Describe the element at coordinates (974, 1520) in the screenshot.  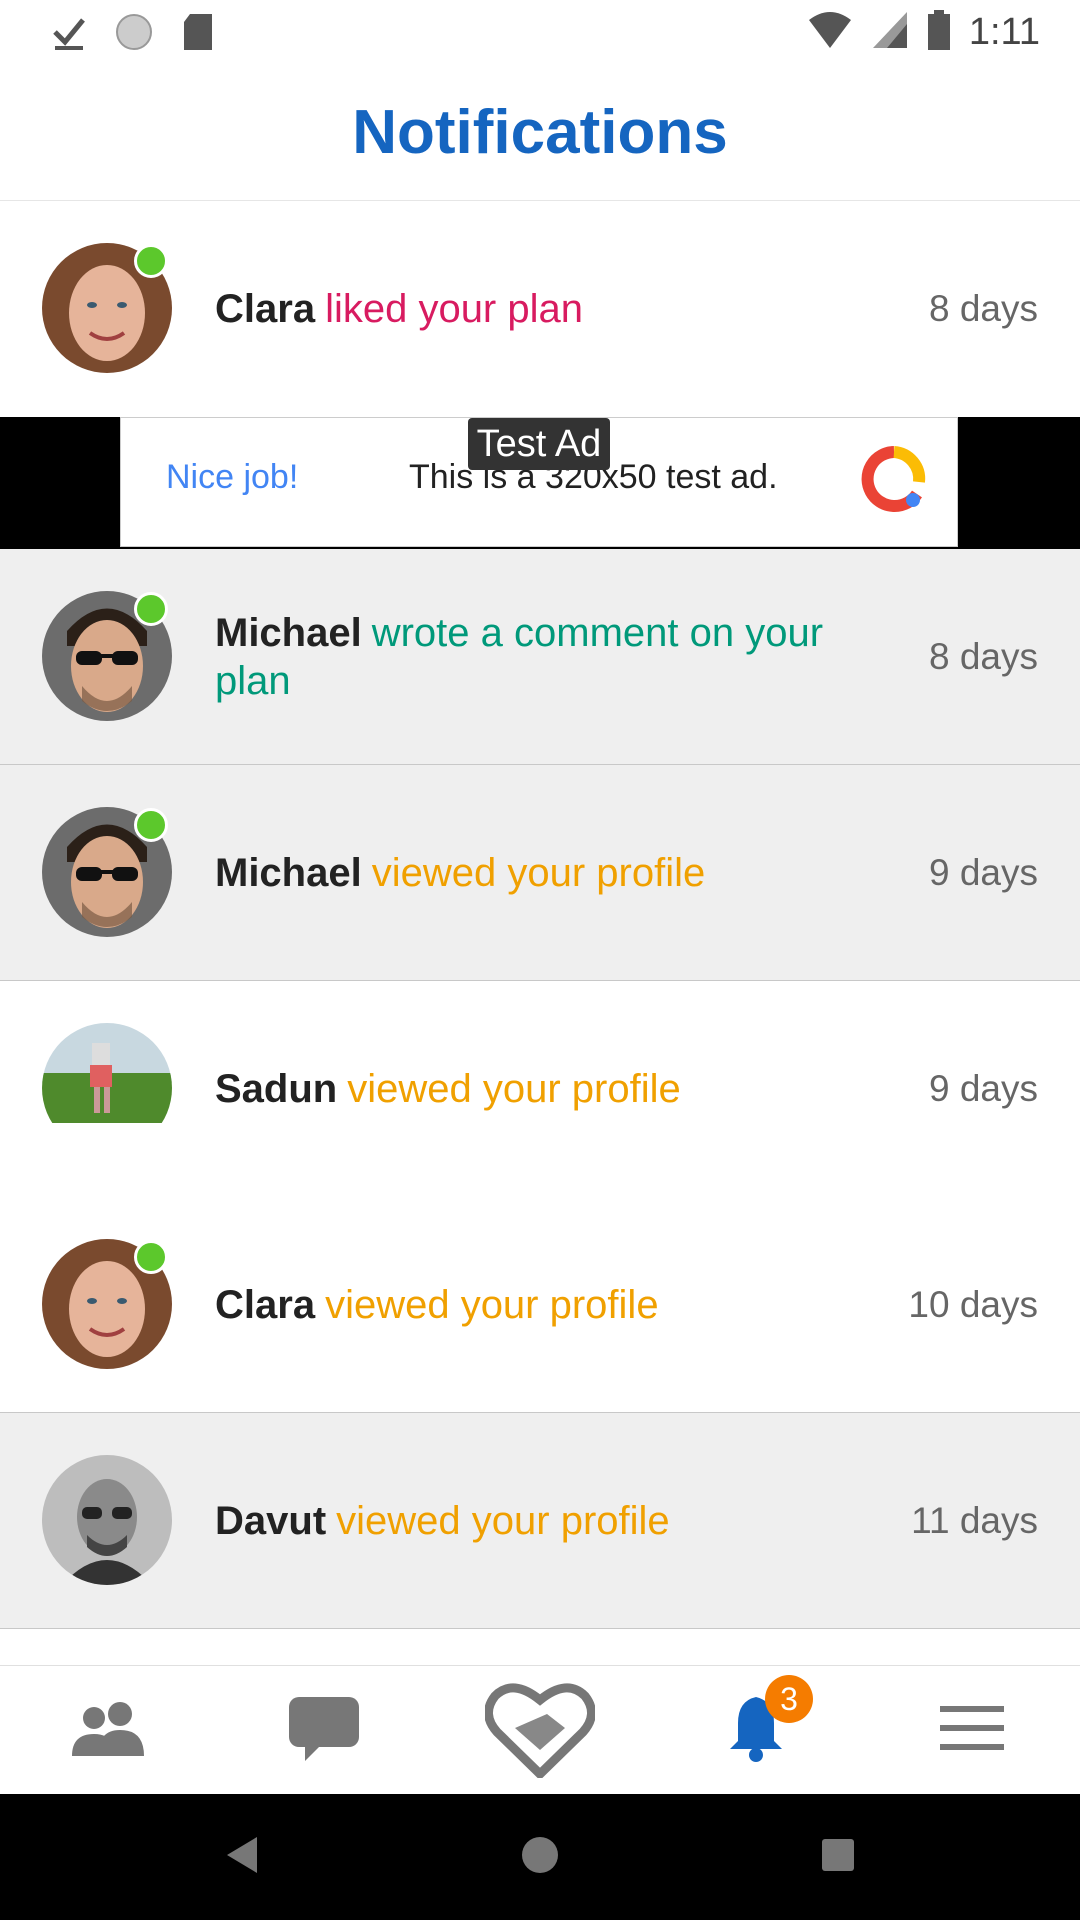
I see `timestamp: 11 days` at that location.